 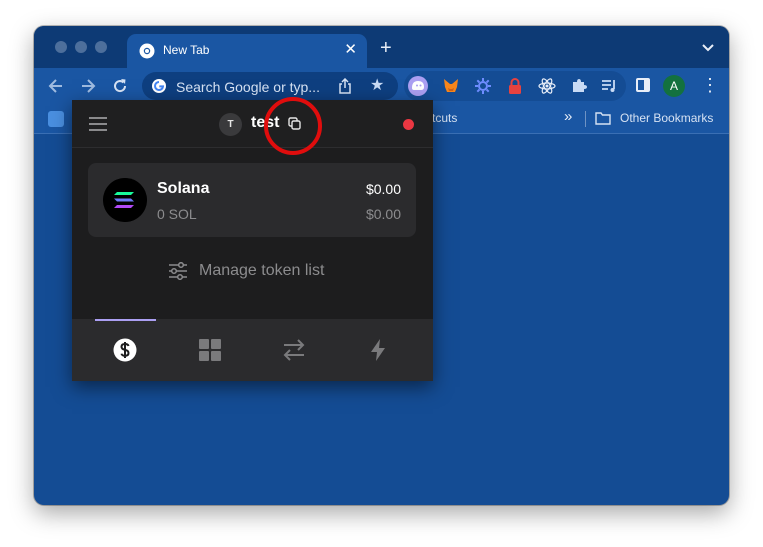 I want to click on apps-icon, so click(x=56, y=119).